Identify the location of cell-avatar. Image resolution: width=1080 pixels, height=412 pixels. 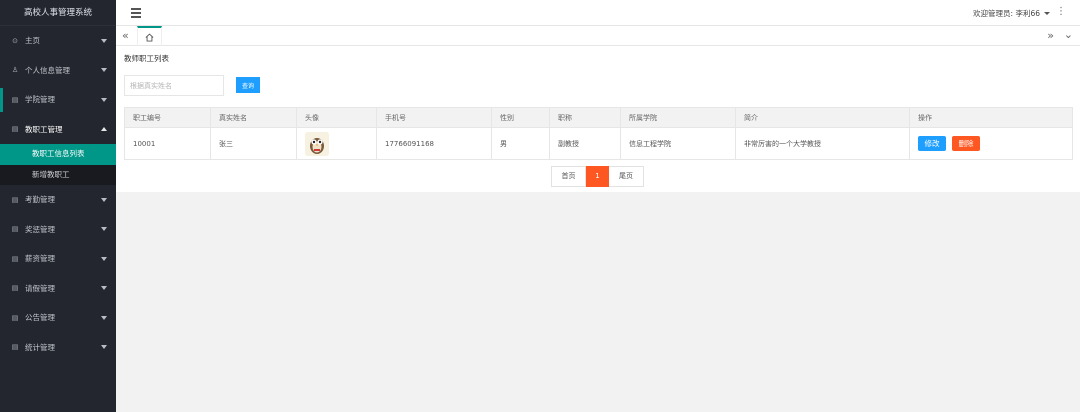
(336, 143).